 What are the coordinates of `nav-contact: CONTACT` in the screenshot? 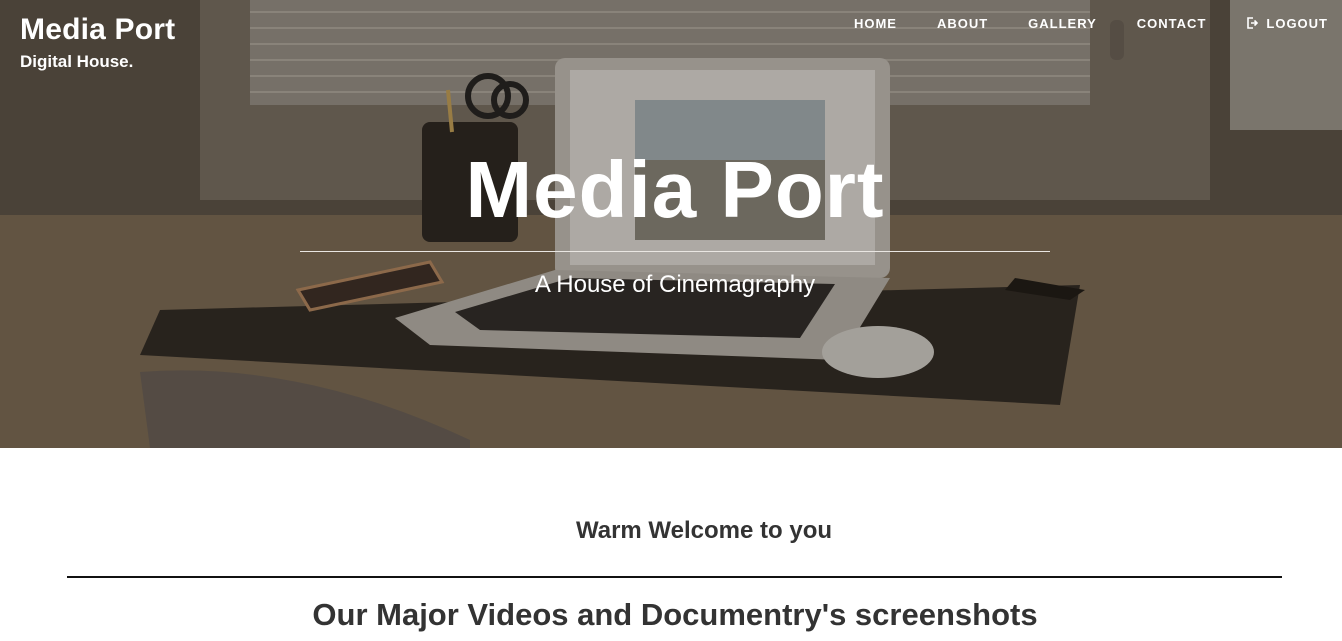 It's located at (1172, 23).